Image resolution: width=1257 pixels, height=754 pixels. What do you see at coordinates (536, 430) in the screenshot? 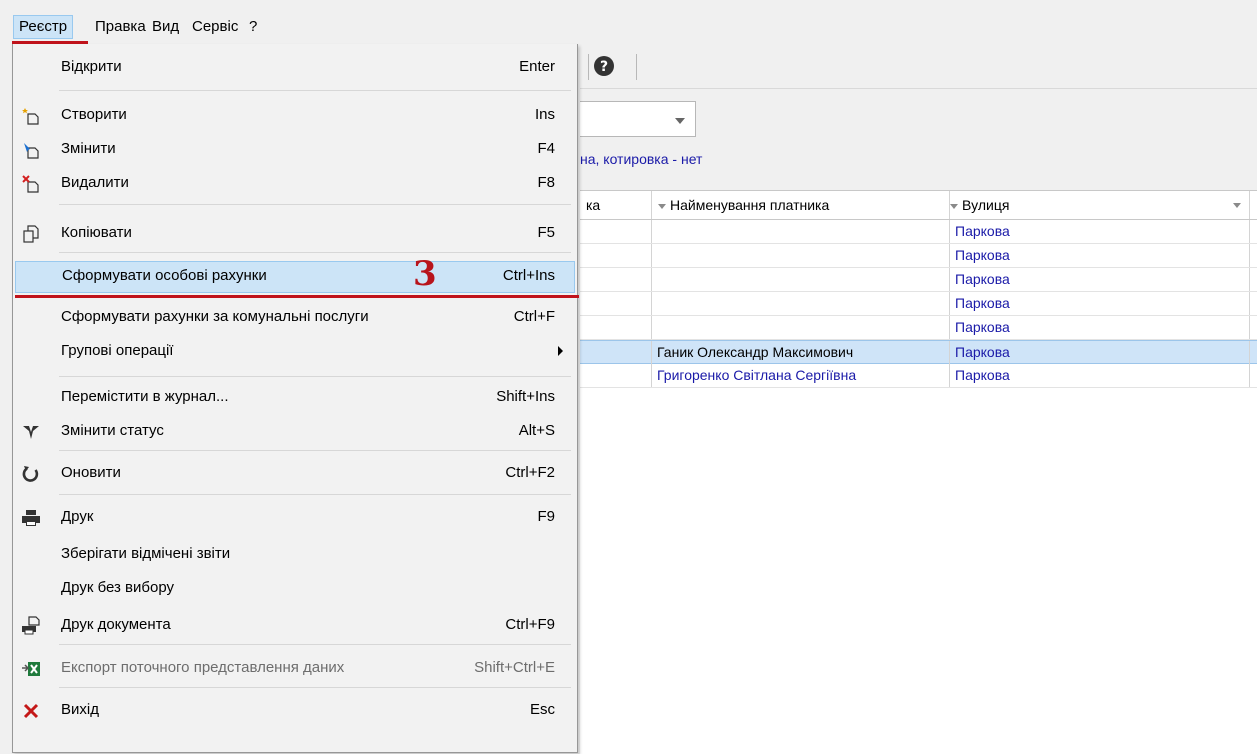
I see `menu-item-shortcut: Alt+S` at bounding box center [536, 430].